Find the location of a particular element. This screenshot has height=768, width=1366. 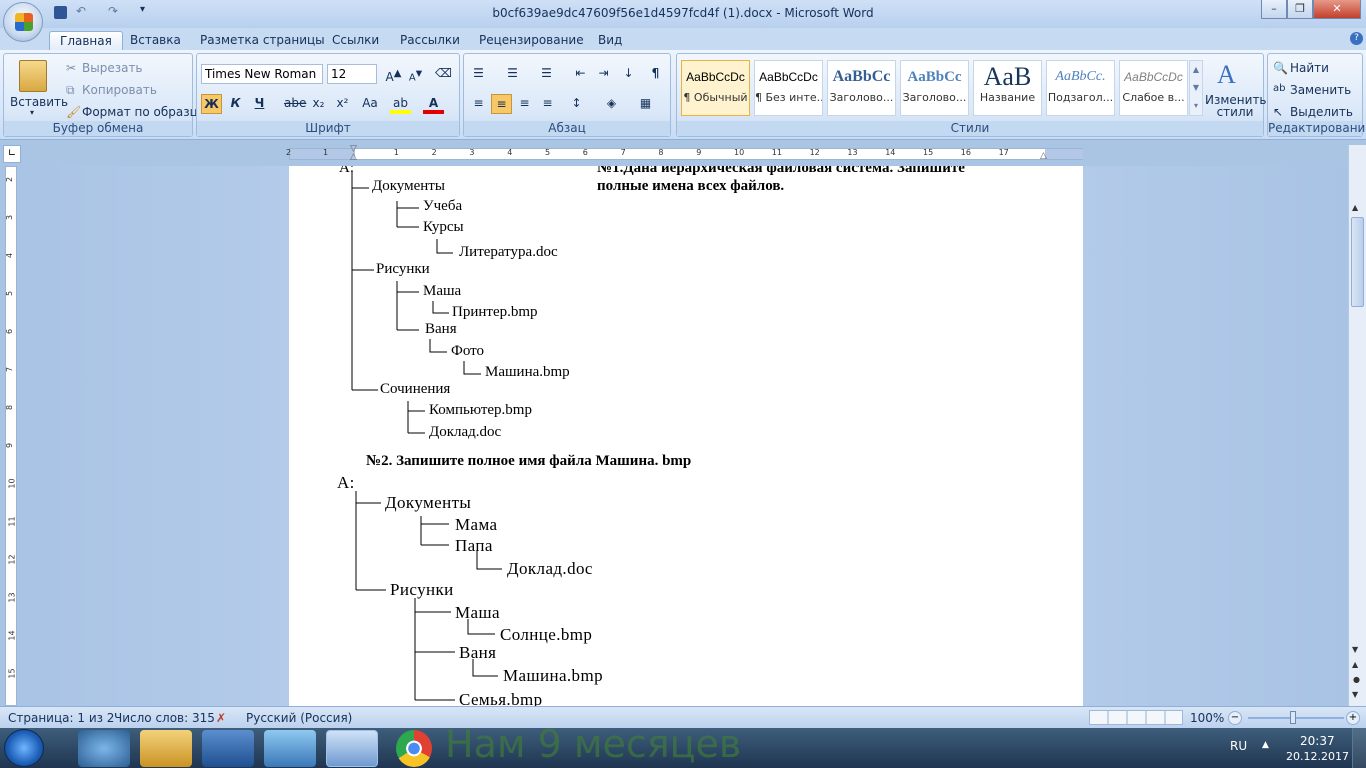

taskbar-word-icon is located at coordinates (352, 748).